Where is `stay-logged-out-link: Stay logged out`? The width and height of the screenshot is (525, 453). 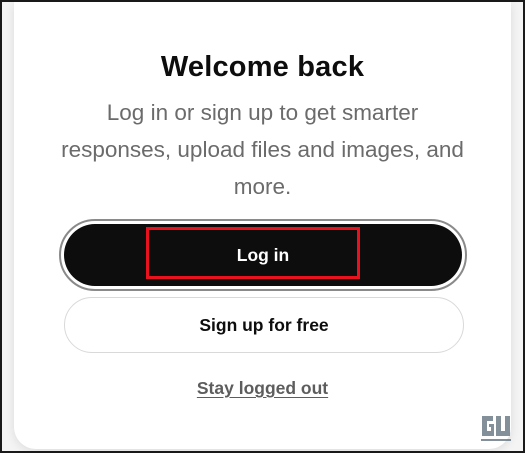 stay-logged-out-link: Stay logged out is located at coordinates (262, 388).